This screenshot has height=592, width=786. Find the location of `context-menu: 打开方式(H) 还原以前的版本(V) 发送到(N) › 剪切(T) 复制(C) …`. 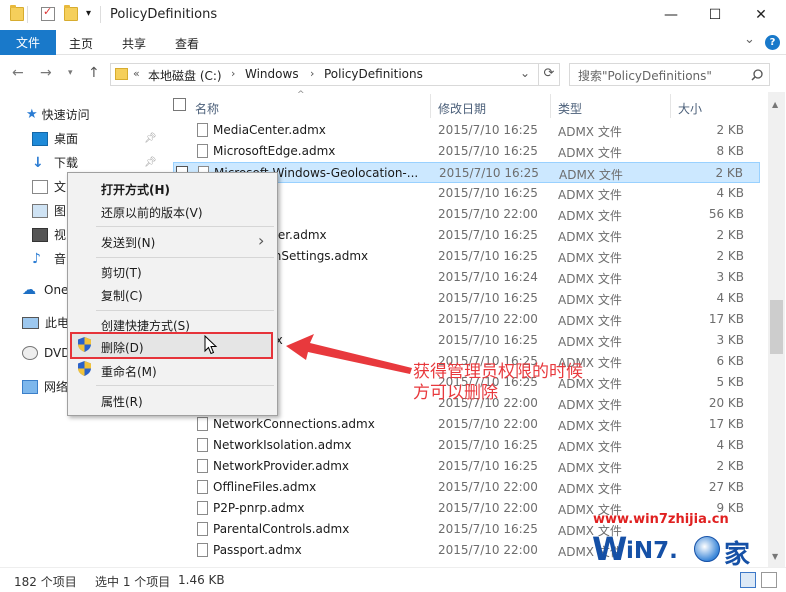

context-menu: 打开方式(H) 还原以前的版本(V) 发送到(N) › 剪切(T) 复制(C) … is located at coordinates (172, 294).